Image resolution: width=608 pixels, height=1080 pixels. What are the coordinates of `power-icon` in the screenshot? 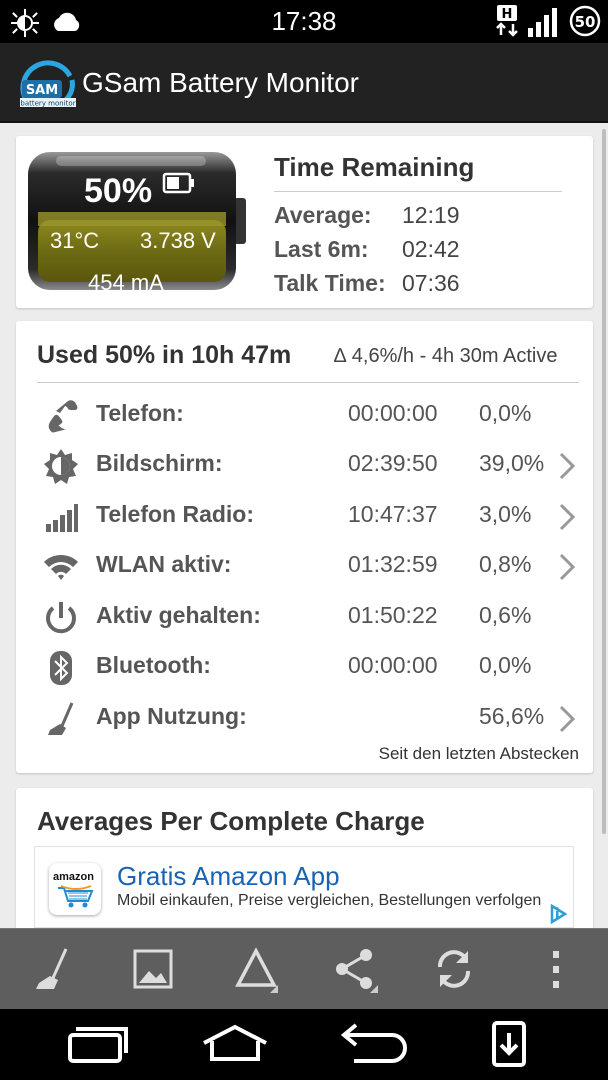 It's located at (61, 618).